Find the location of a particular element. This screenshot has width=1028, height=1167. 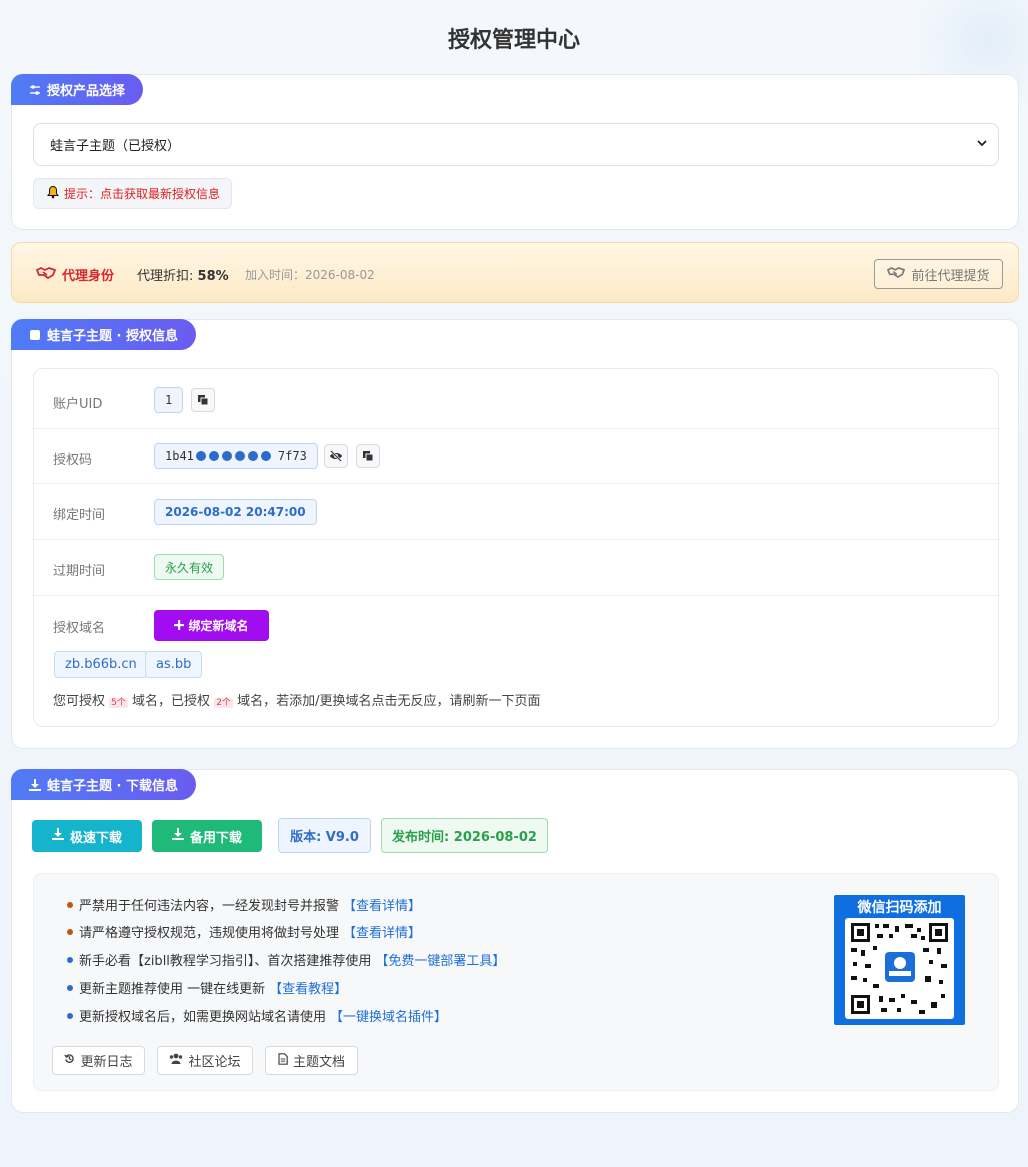

page-title: 授权管理中心 is located at coordinates (513, 40).